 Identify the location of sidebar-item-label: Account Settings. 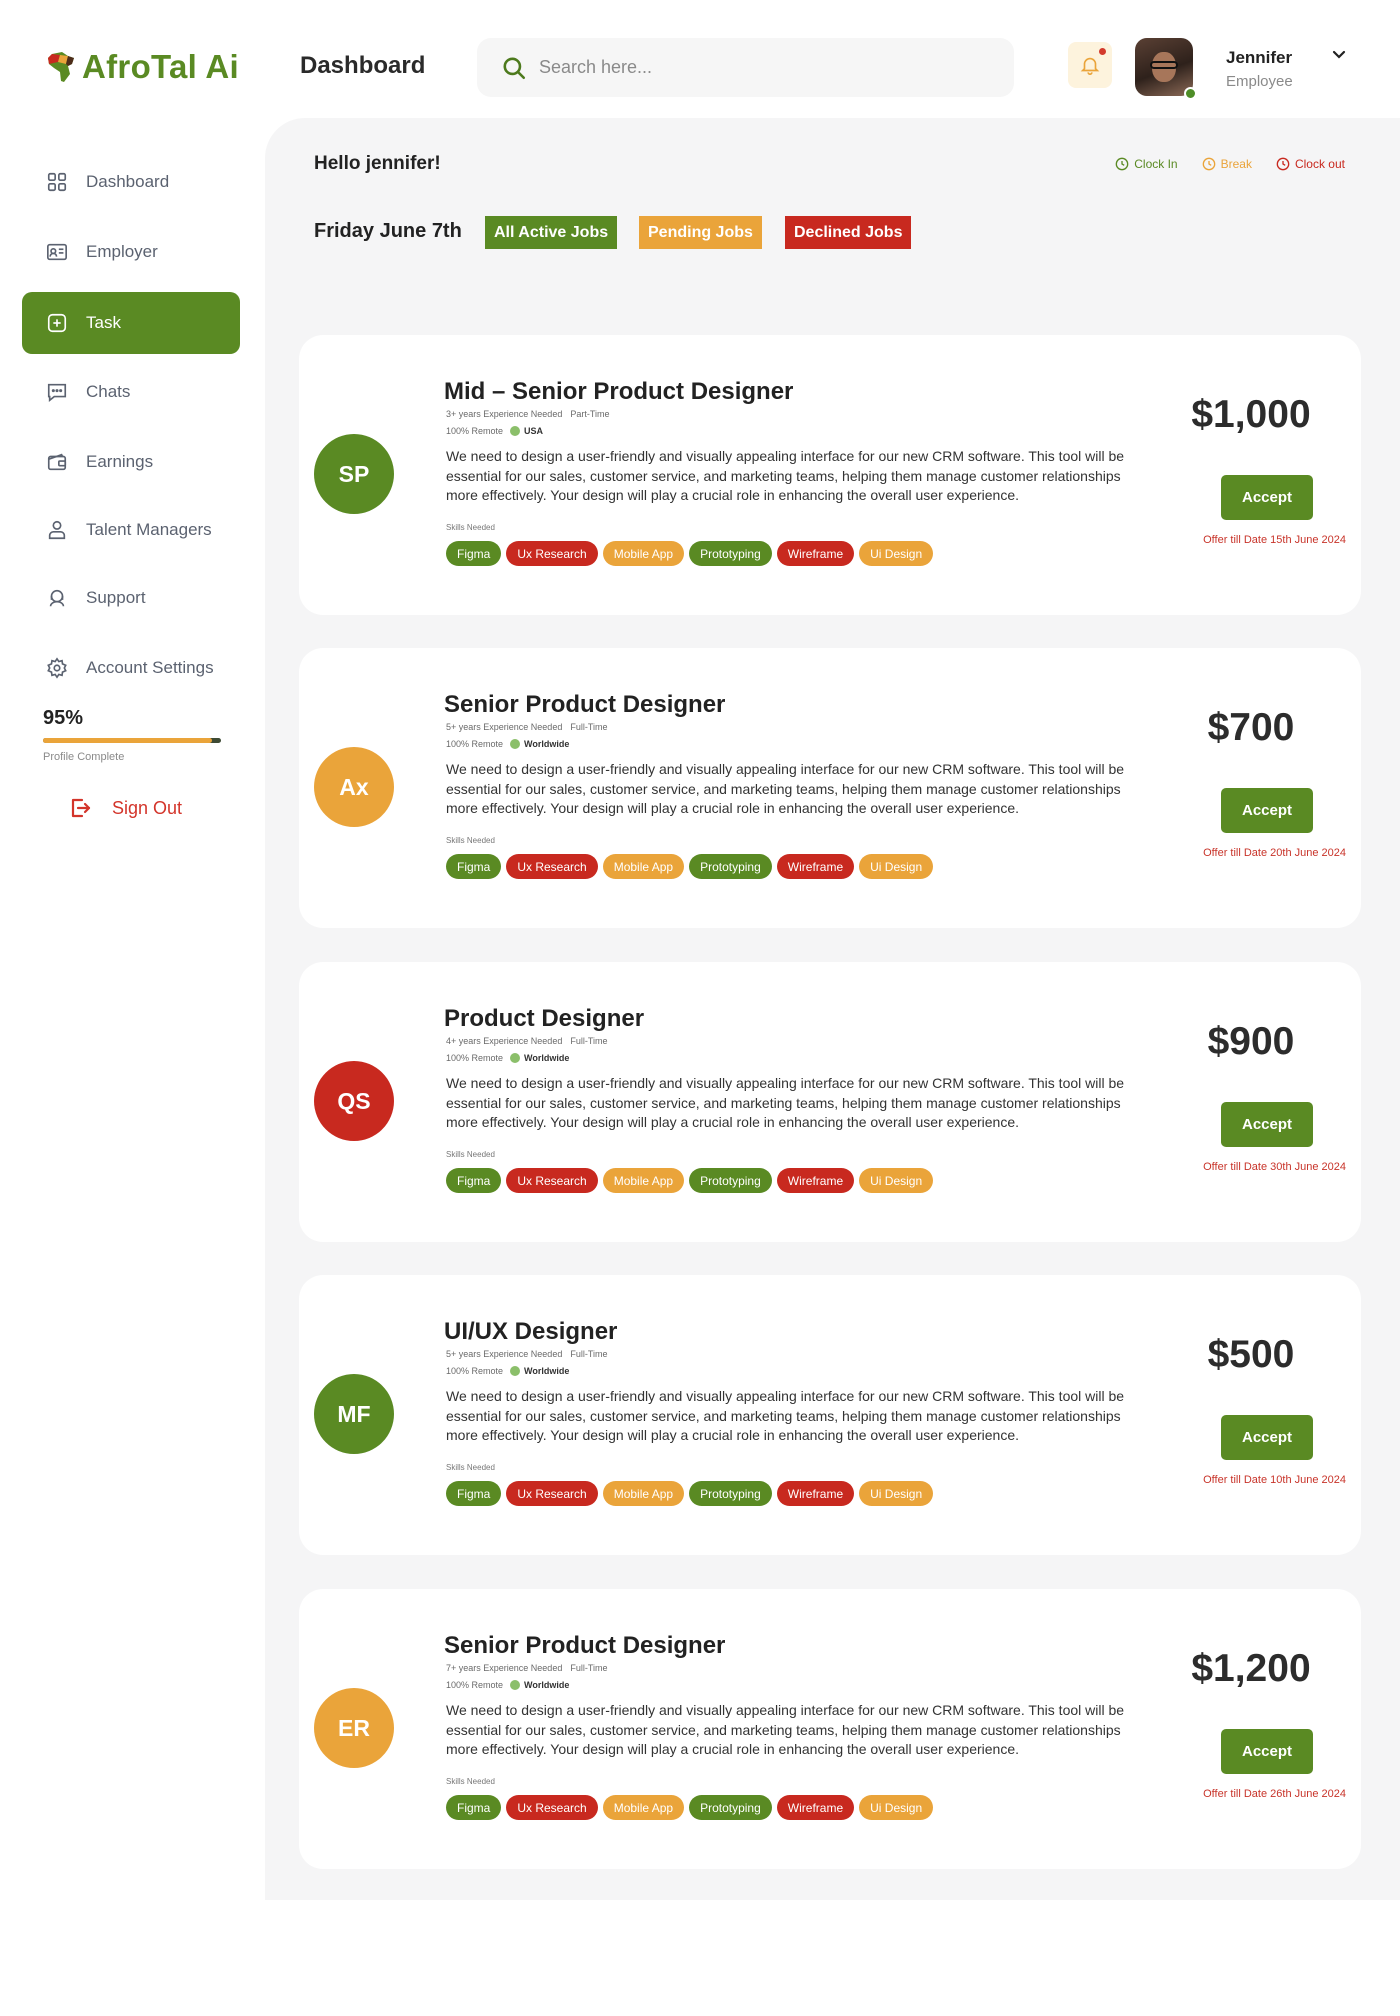
(150, 667).